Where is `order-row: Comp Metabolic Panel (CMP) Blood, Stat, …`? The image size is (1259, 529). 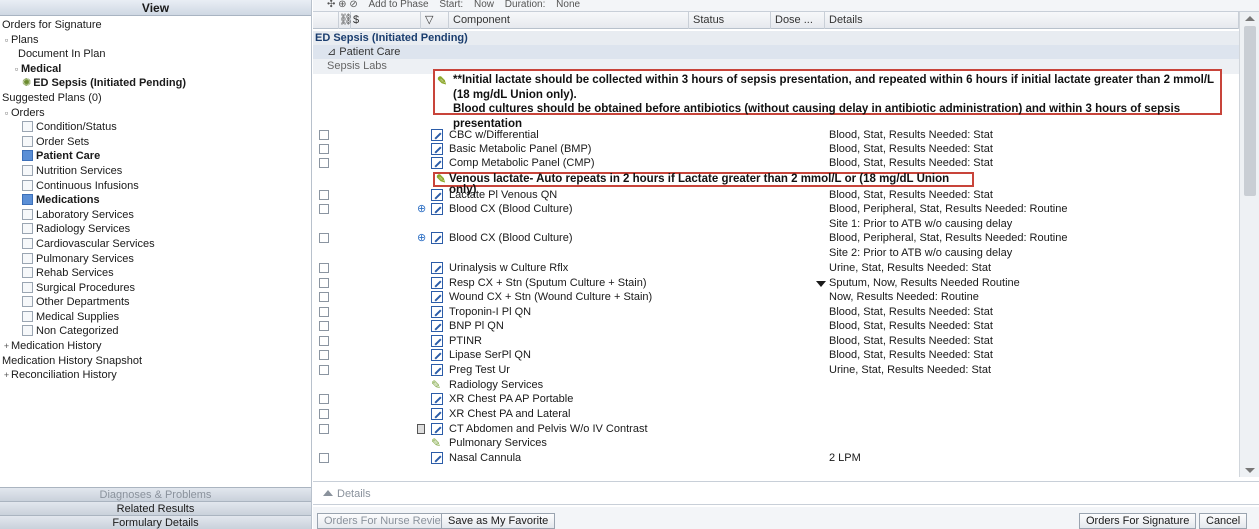
order-row: Comp Metabolic Panel (CMP) Blood, Stat, … is located at coordinates (776, 163).